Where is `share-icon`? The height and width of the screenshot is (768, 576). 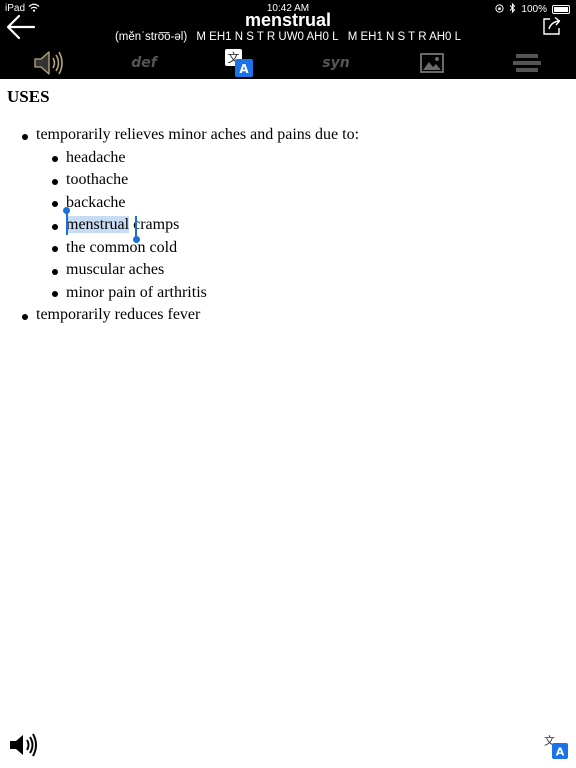 share-icon is located at coordinates (552, 25).